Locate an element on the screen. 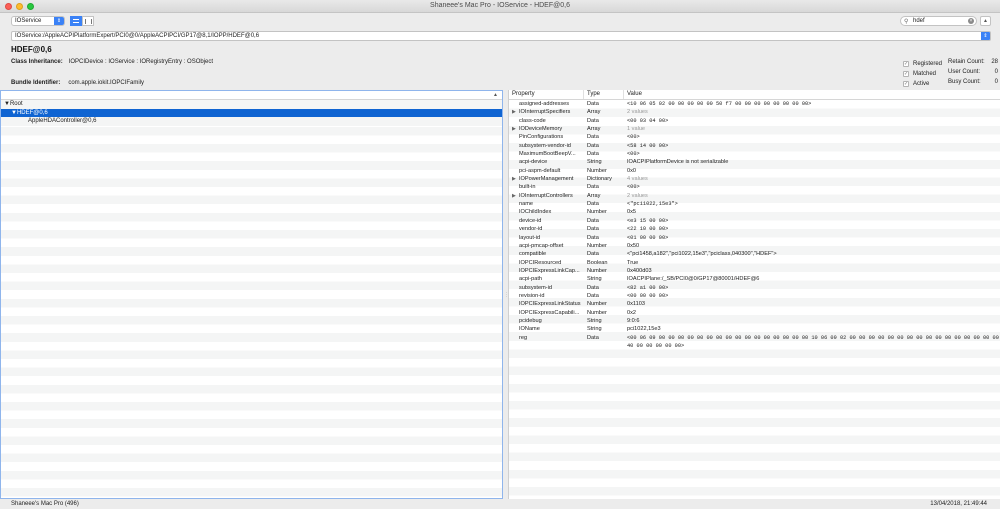 The width and height of the screenshot is (1000, 509). search-input: hdef is located at coordinates (919, 21).